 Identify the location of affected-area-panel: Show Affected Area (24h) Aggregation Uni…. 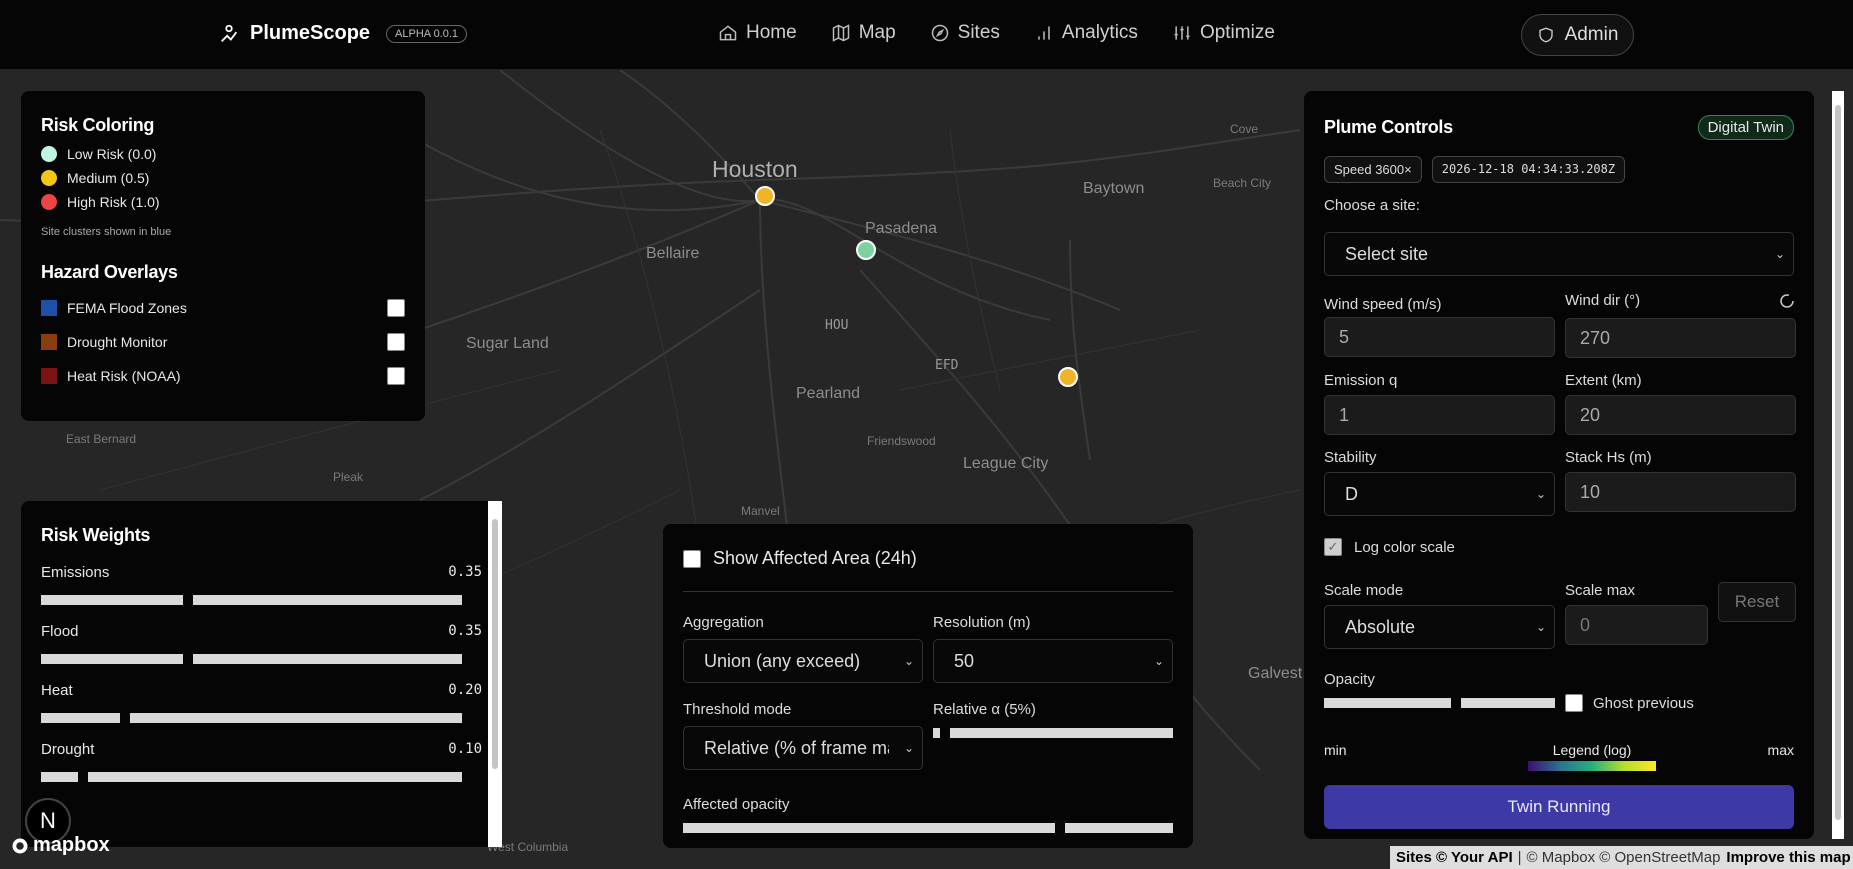
(928, 686).